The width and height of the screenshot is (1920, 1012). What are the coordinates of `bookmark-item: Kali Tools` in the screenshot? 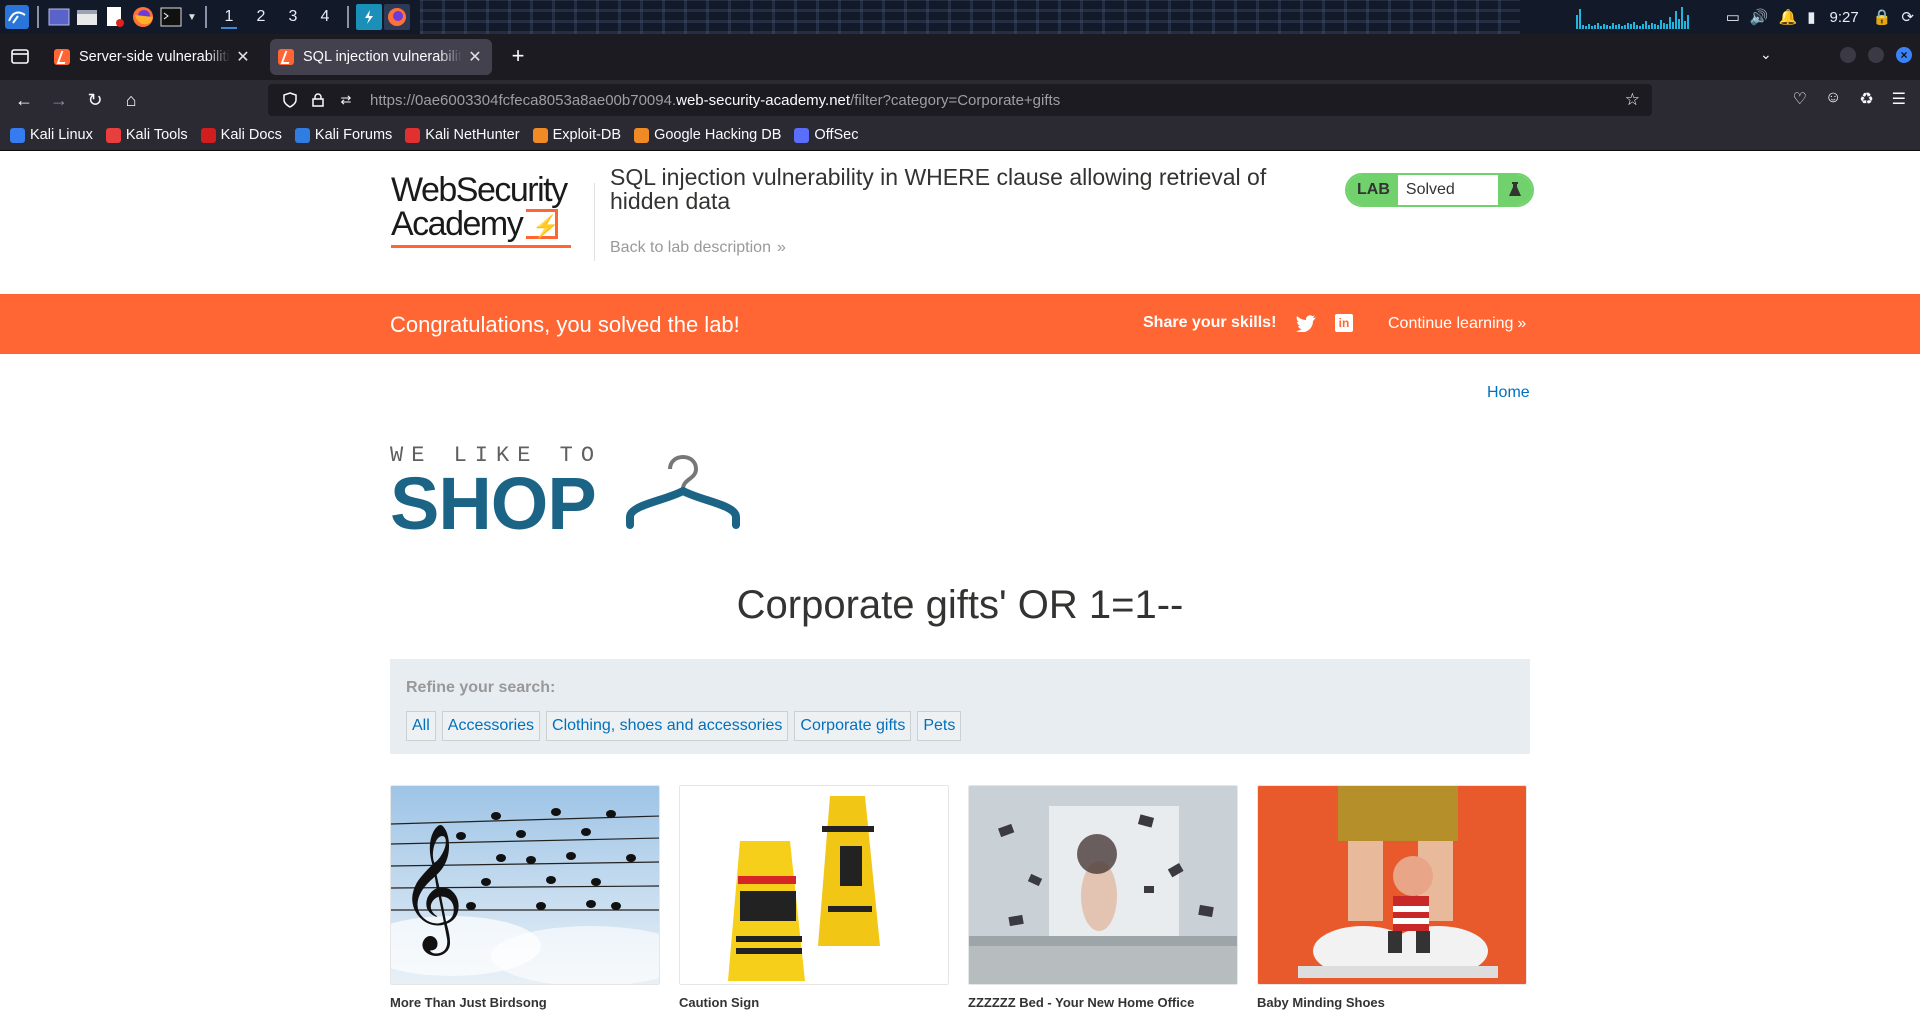 It's located at (146, 135).